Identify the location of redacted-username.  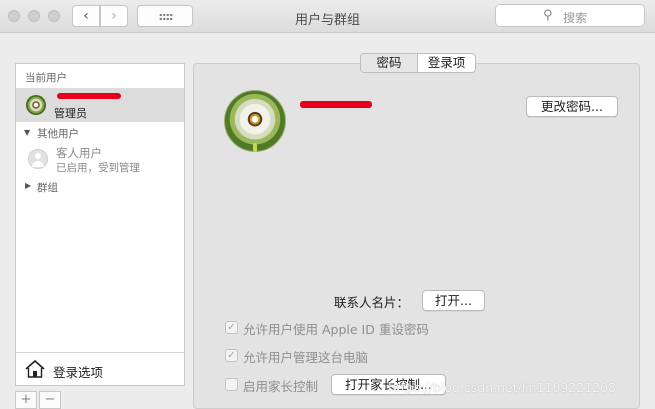
(89, 96).